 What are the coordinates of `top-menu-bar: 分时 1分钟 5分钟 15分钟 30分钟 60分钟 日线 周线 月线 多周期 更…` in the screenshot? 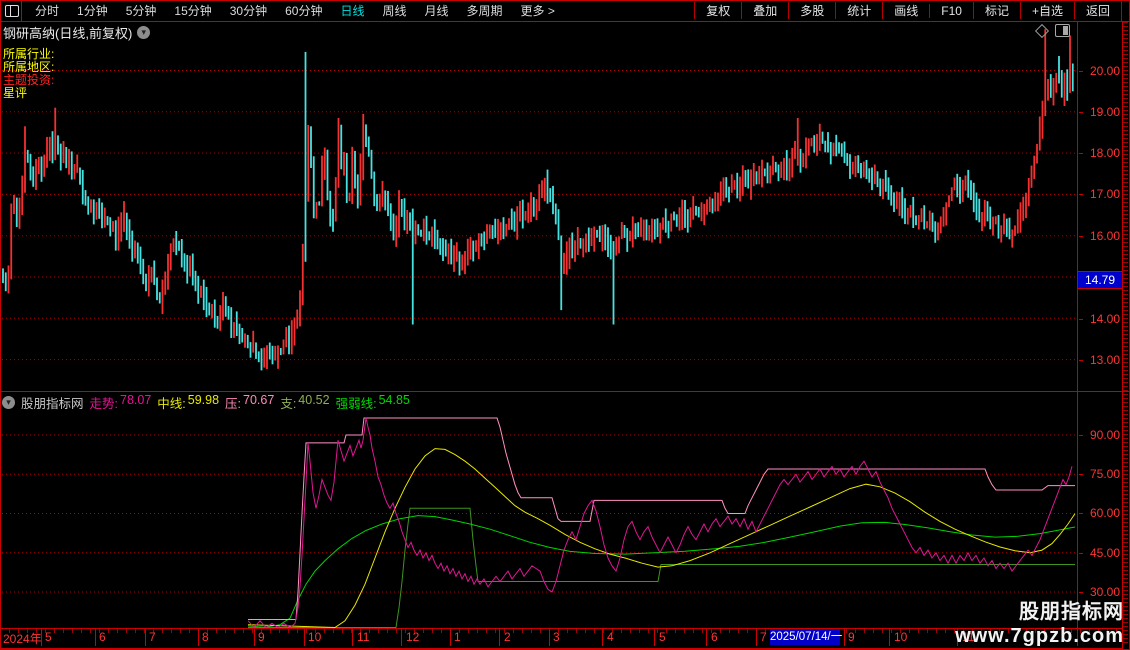 It's located at (565, 11).